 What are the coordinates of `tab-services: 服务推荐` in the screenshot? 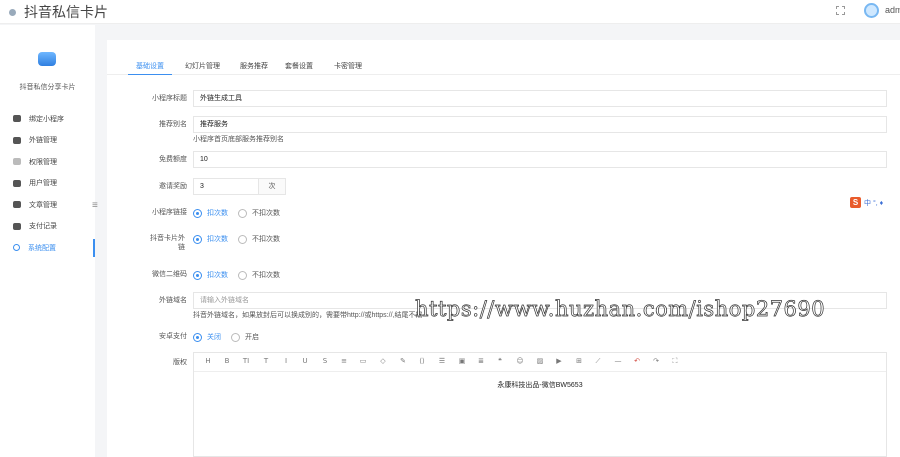 It's located at (254, 66).